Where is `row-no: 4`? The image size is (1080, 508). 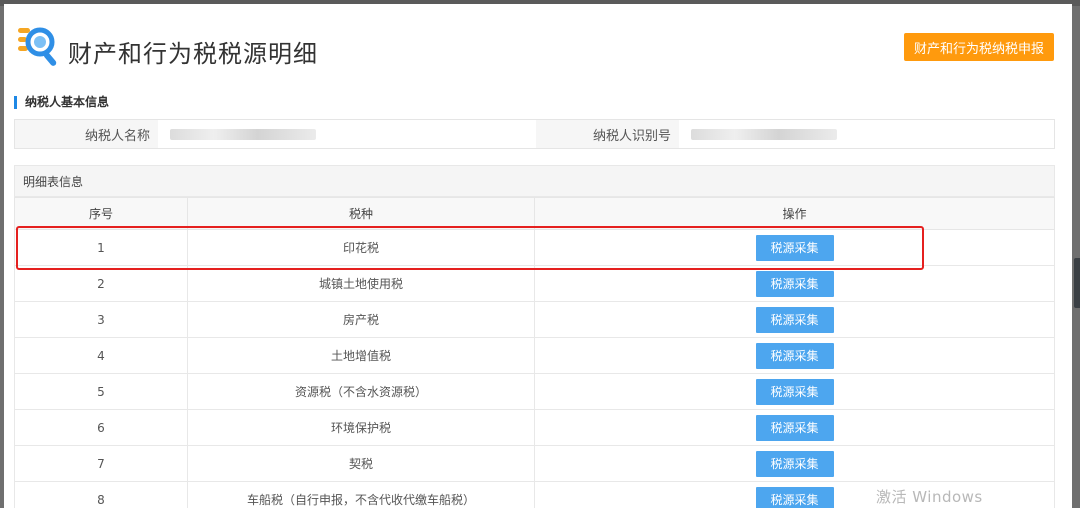 row-no: 4 is located at coordinates (101, 355).